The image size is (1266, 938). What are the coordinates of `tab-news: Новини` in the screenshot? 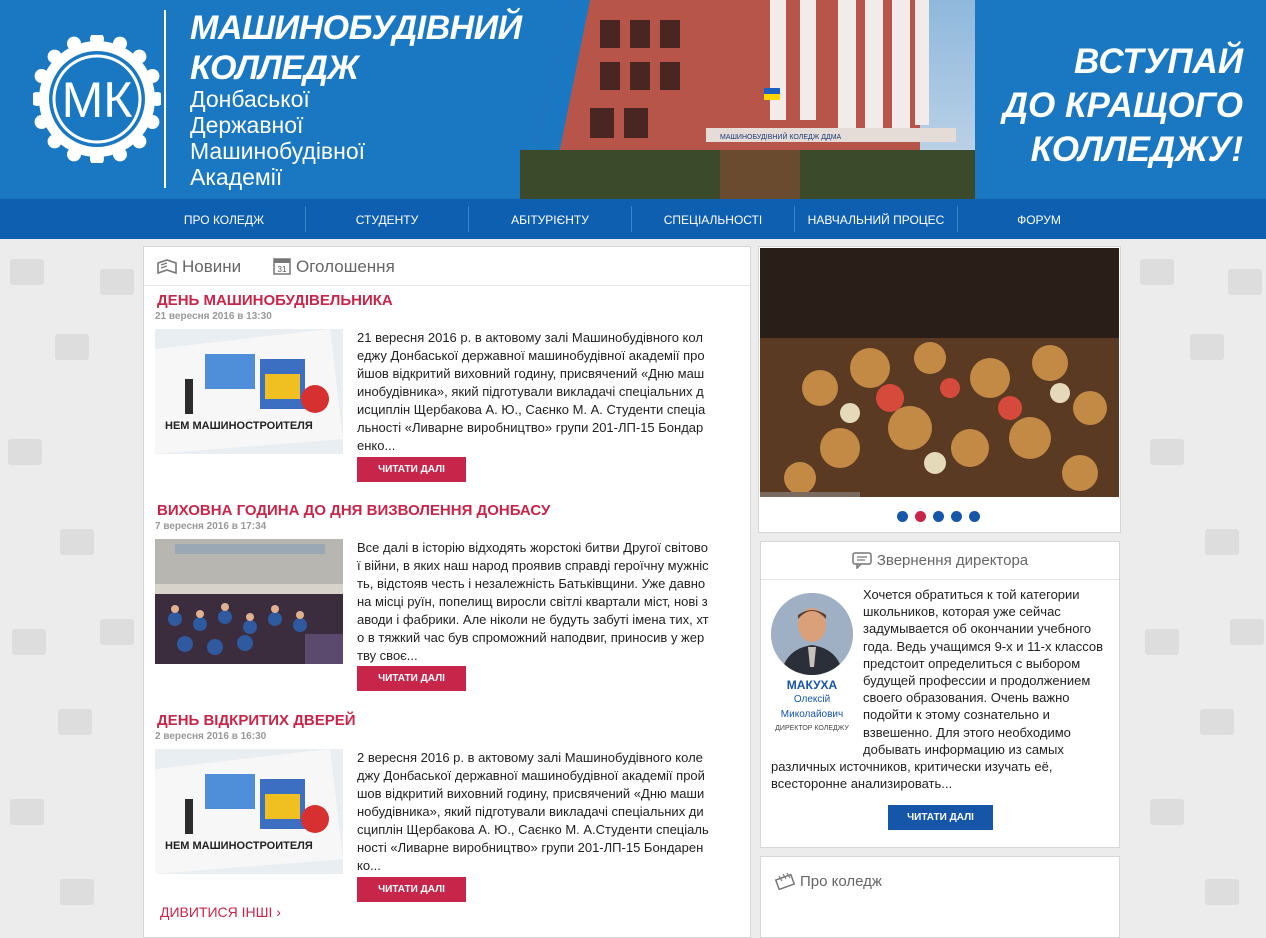 It's located at (198, 267).